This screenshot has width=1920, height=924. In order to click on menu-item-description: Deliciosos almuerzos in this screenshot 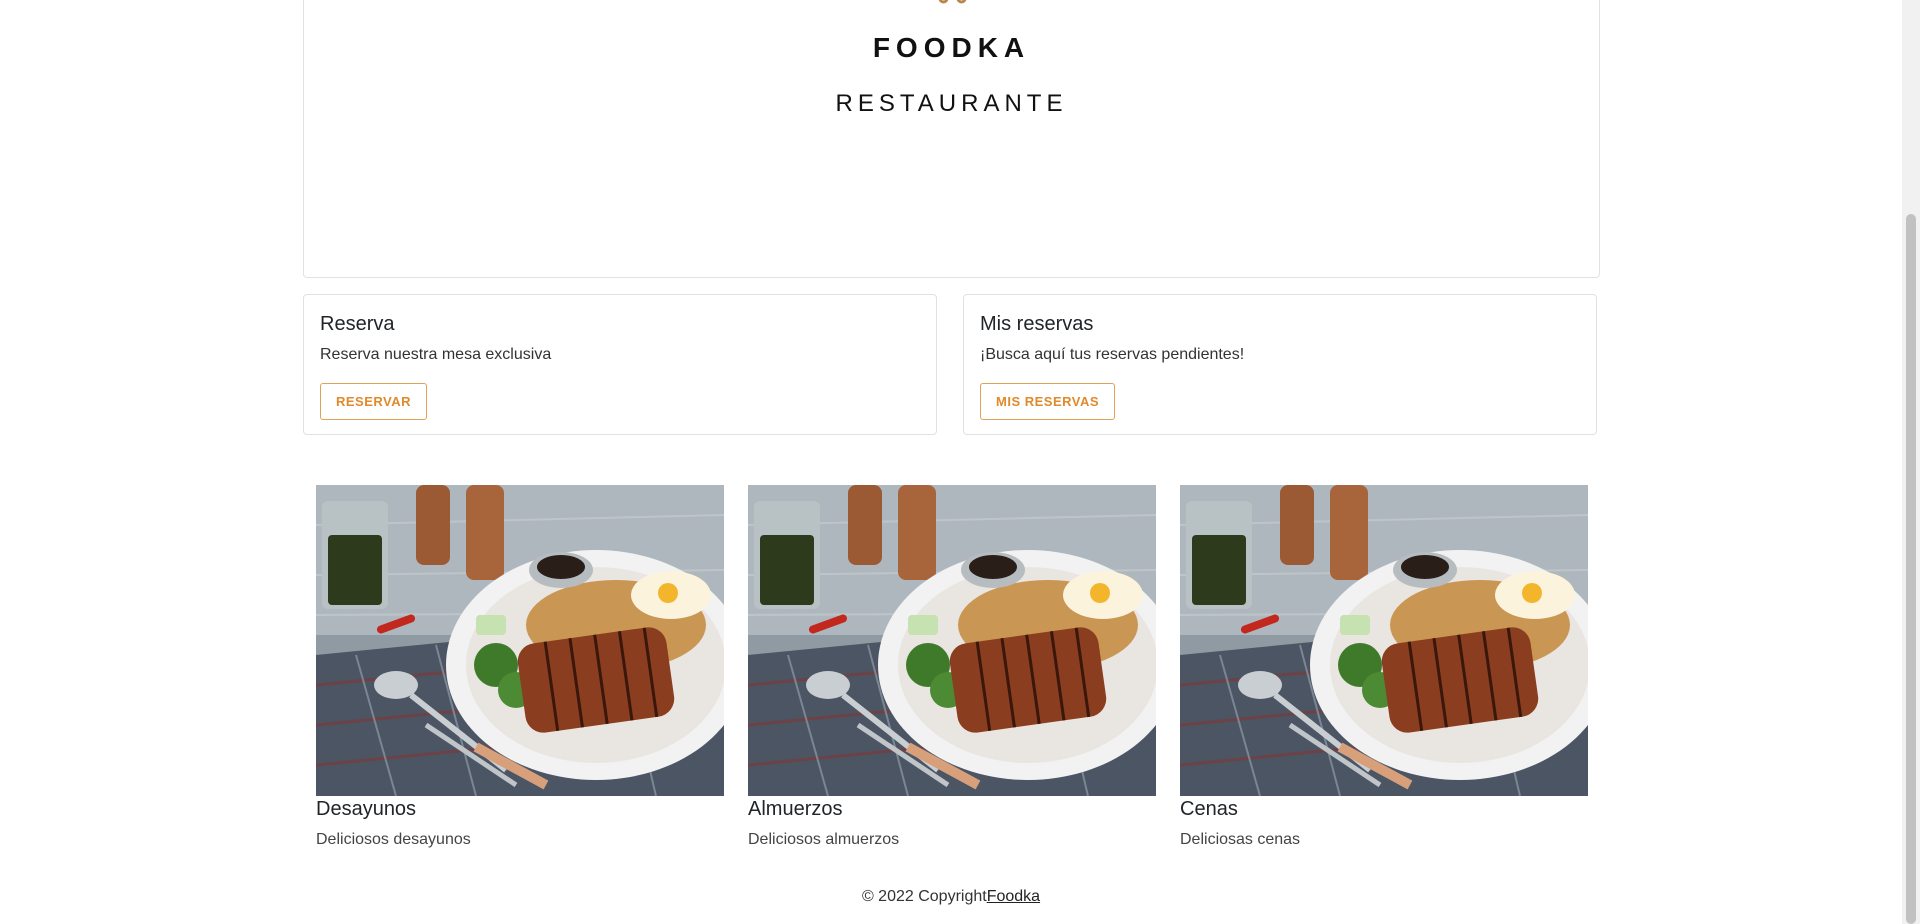, I will do `click(824, 839)`.